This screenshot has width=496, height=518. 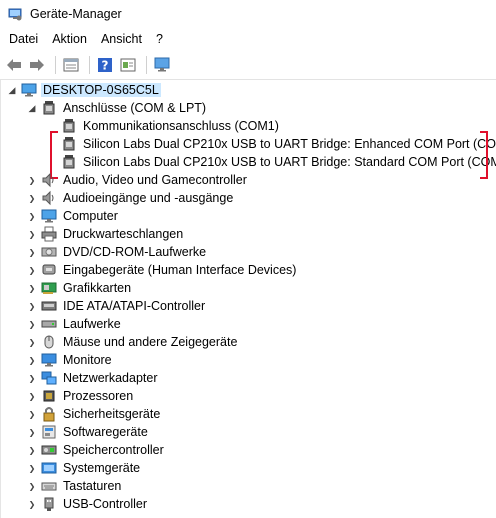 What do you see at coordinates (97, 288) in the screenshot?
I see `category-label: Grafikkarten` at bounding box center [97, 288].